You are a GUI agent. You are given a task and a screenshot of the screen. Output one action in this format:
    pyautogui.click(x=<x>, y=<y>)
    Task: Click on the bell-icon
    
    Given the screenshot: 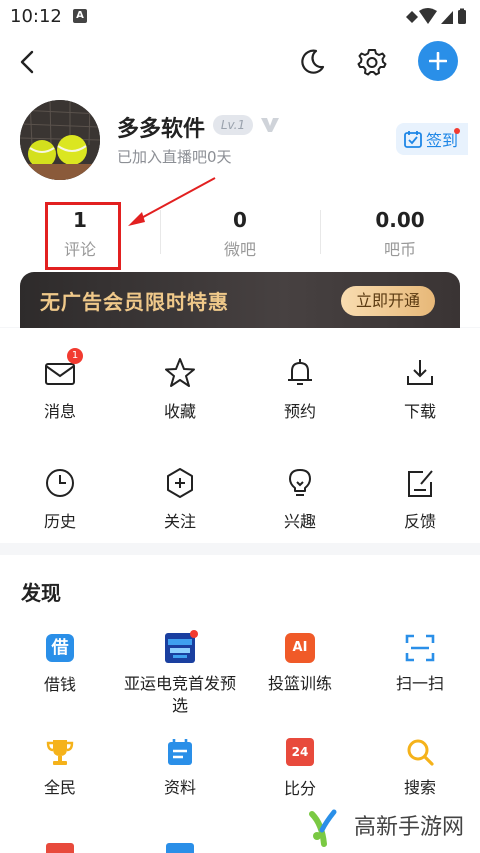 What is the action you would take?
    pyautogui.click(x=300, y=372)
    